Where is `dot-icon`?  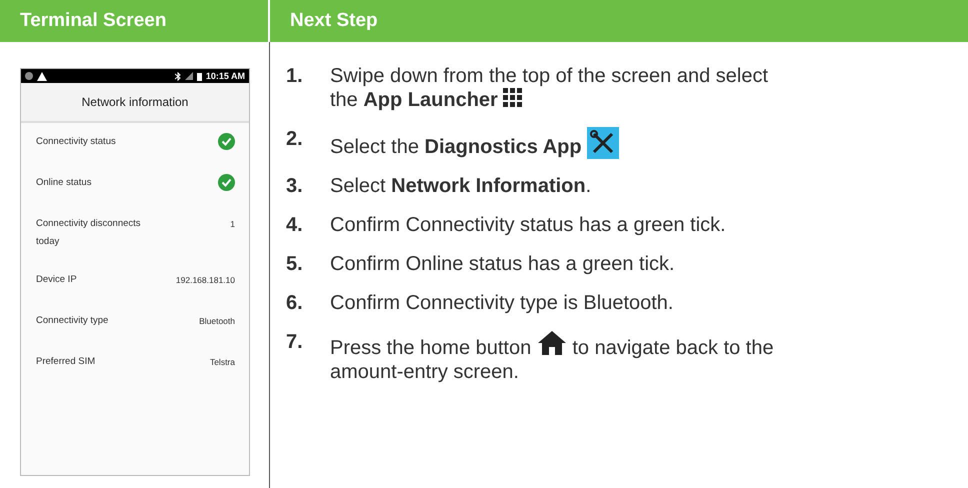
dot-icon is located at coordinates (29, 76).